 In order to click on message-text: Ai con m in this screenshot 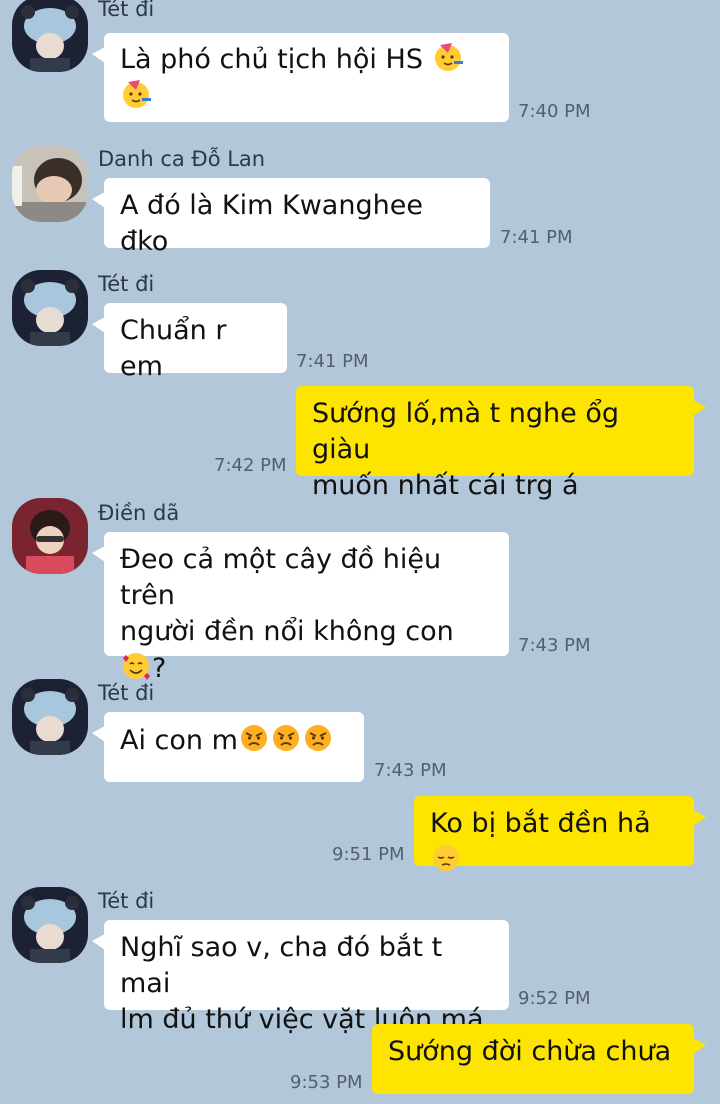, I will do `click(179, 740)`.